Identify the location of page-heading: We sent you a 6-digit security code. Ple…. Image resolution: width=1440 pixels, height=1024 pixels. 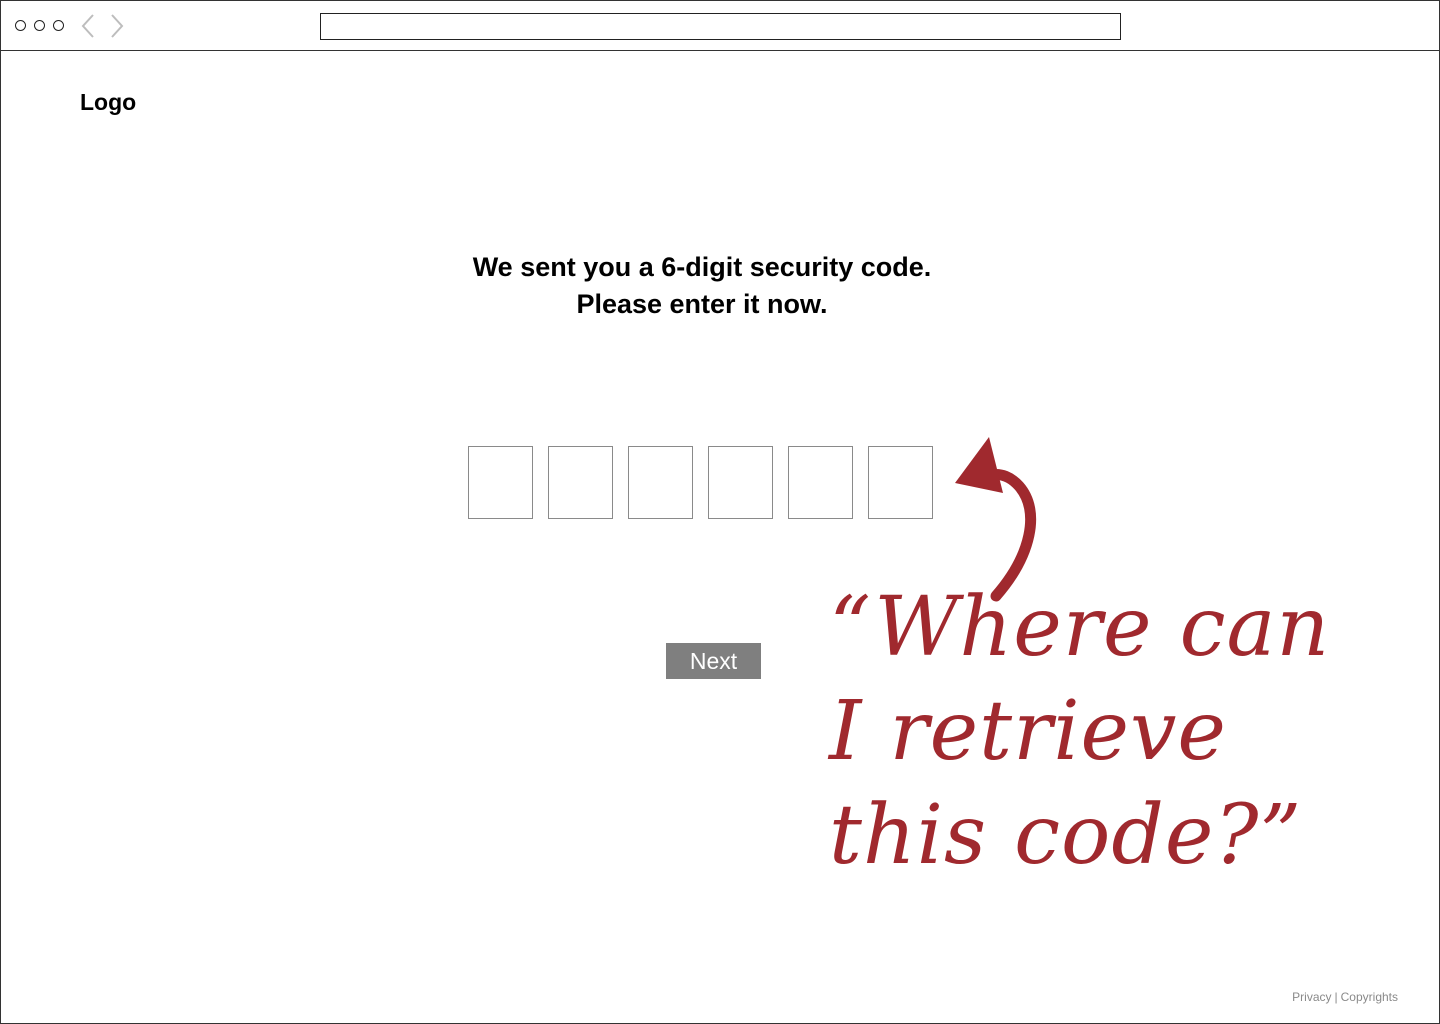
(702, 285).